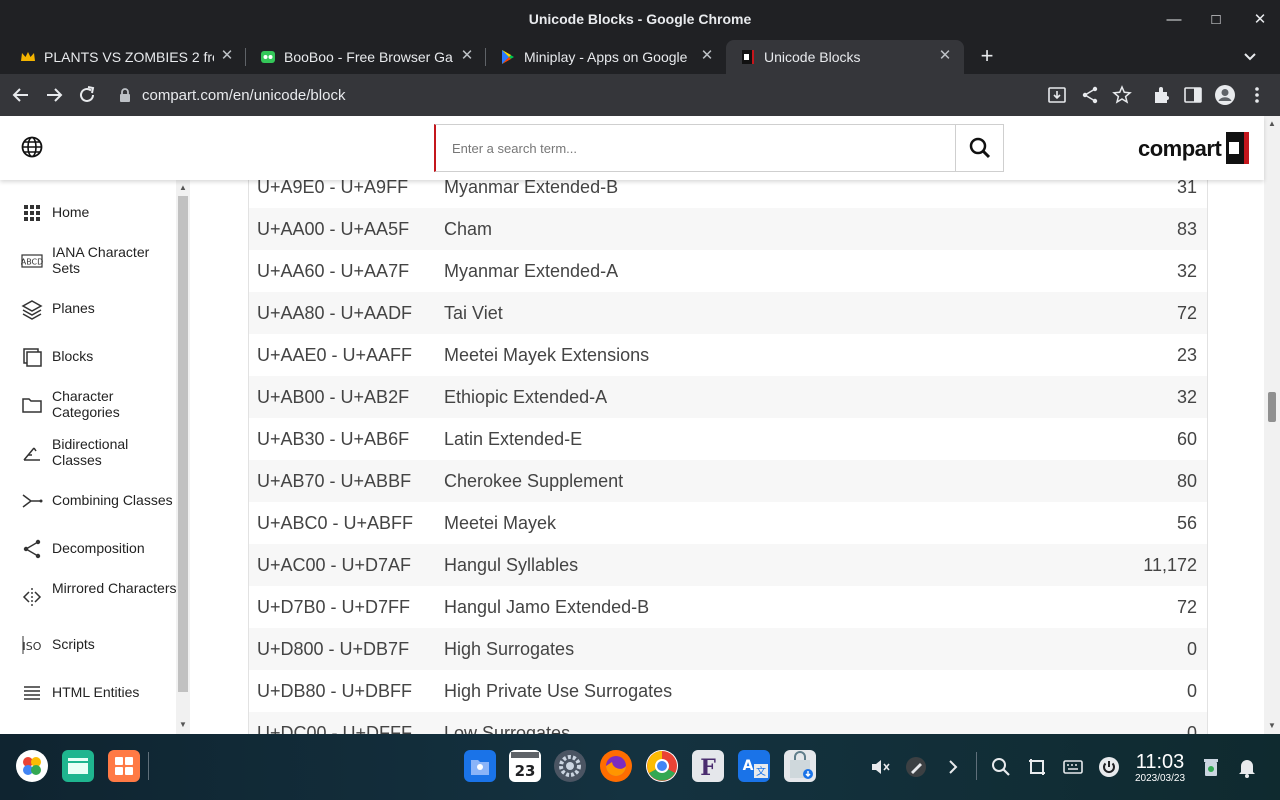 This screenshot has height=800, width=1280. What do you see at coordinates (696, 148) in the screenshot?
I see `search-input` at bounding box center [696, 148].